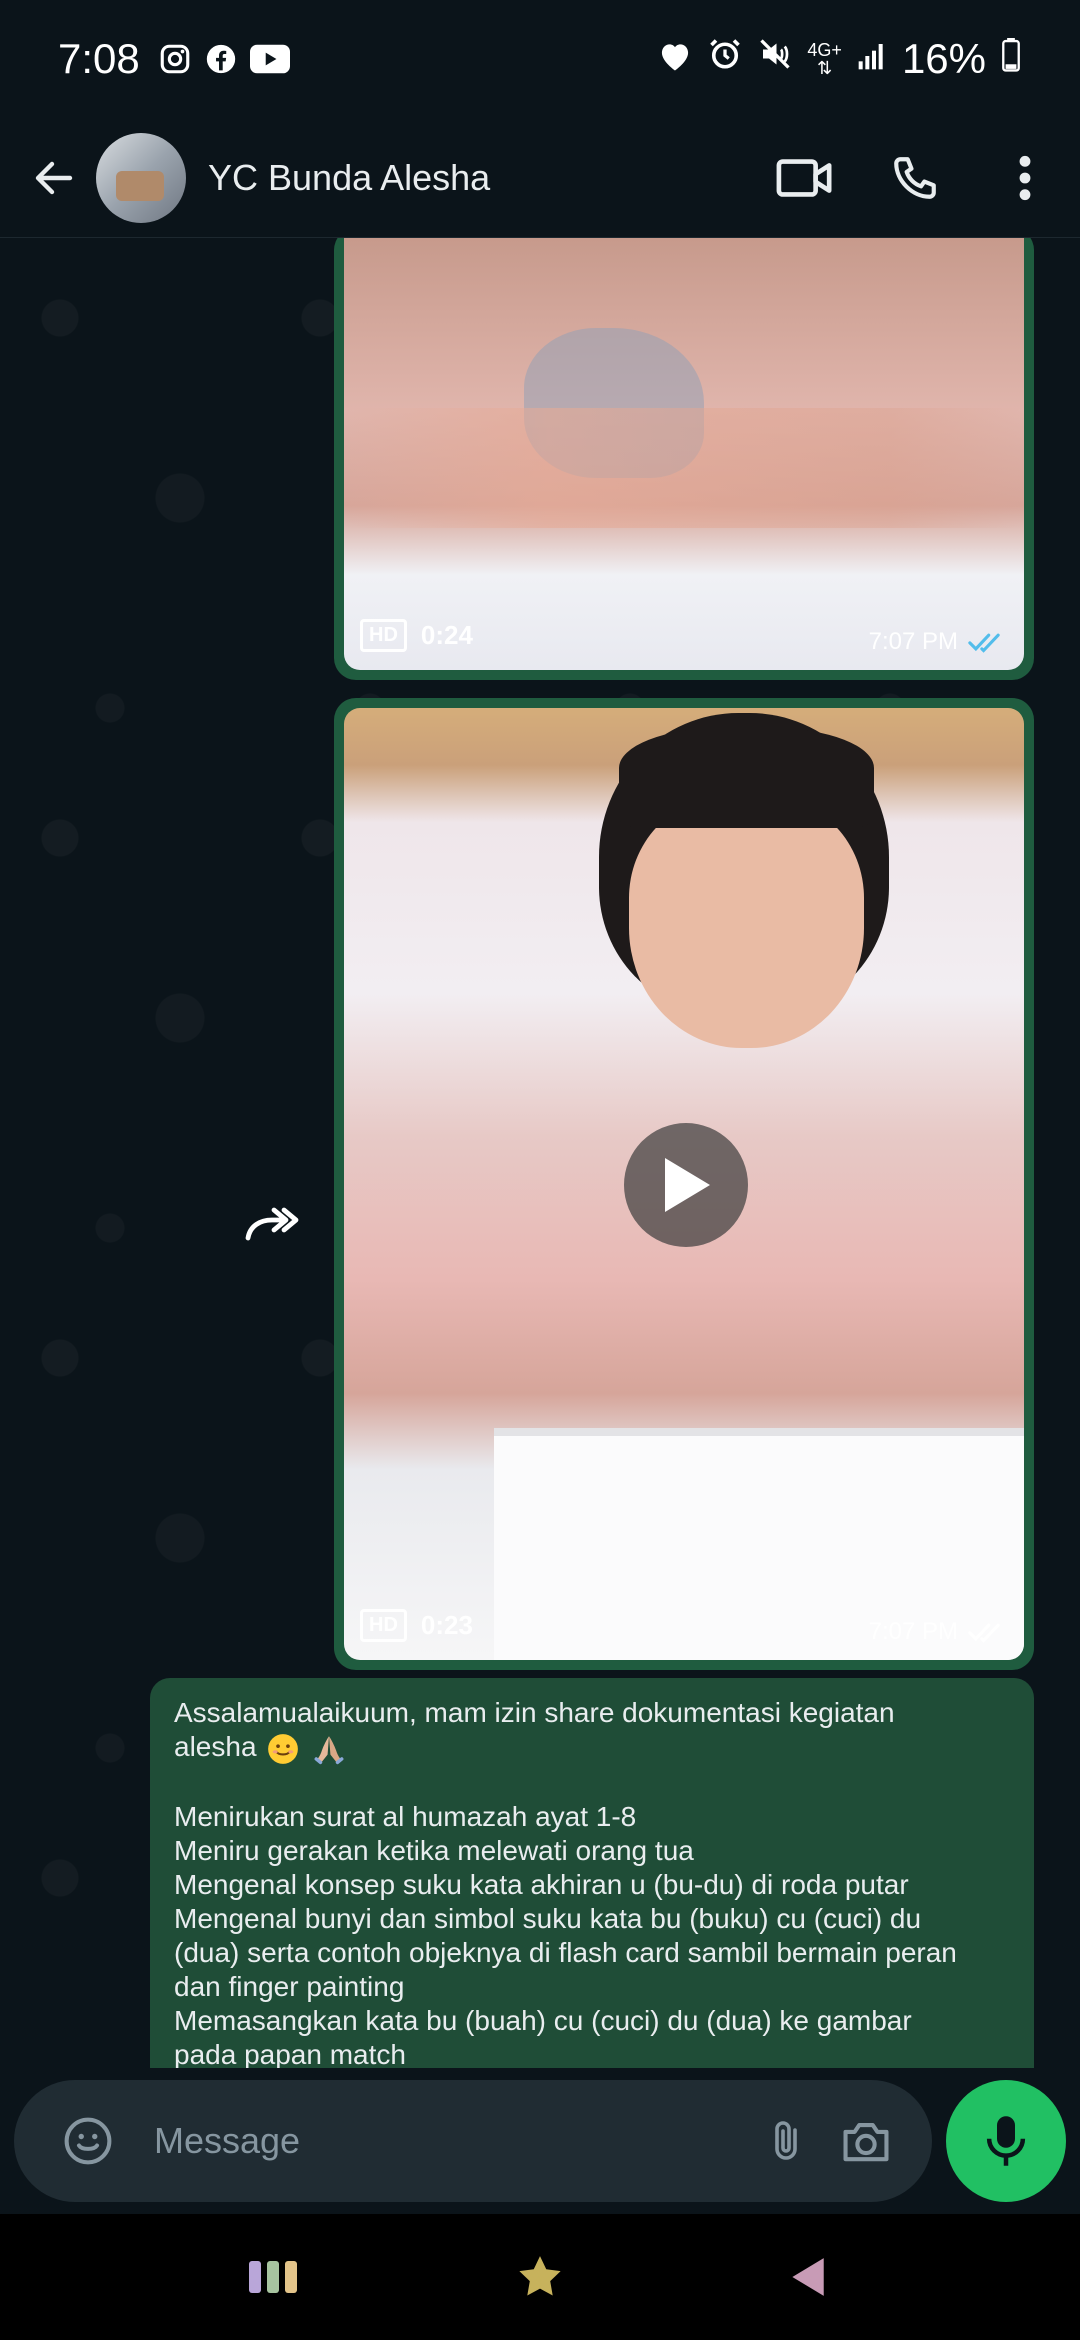  Describe the element at coordinates (675, 59) in the screenshot. I see `heart-icon` at that location.